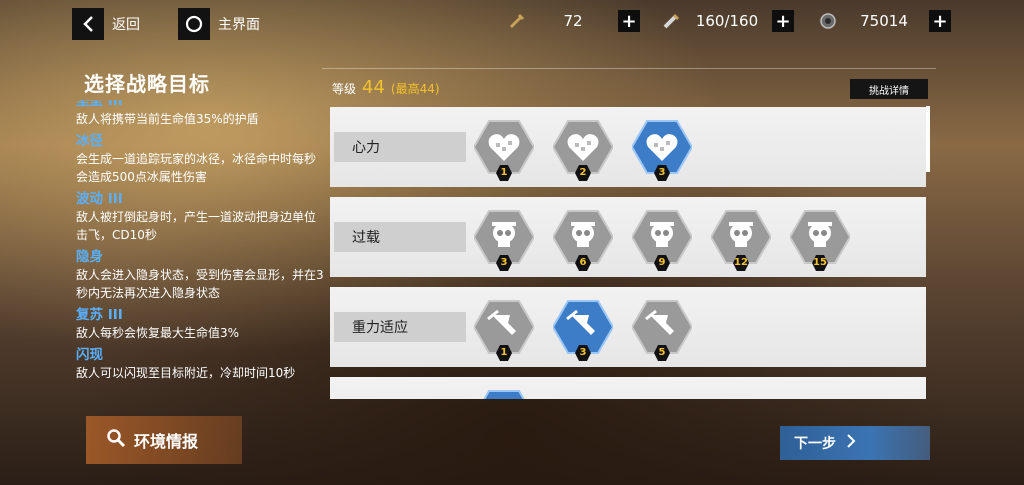 Image resolution: width=1024 pixels, height=485 pixels. Describe the element at coordinates (167, 119) in the screenshot. I see `modifier-text: 敌人将携带当前生命值35%的护盾` at that location.